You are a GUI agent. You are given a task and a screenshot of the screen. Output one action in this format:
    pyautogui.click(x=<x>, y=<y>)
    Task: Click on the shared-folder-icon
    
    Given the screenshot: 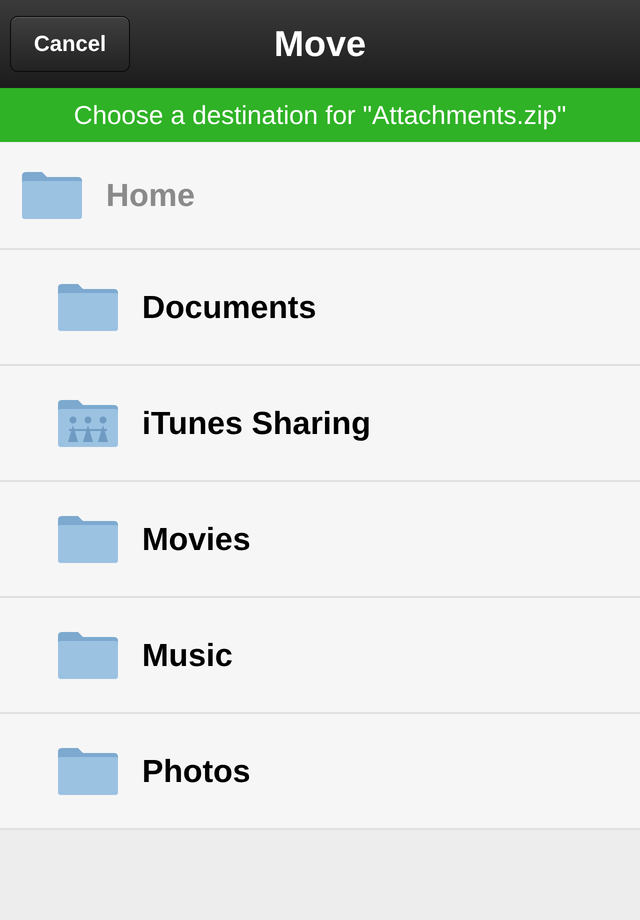 What is the action you would take?
    pyautogui.click(x=88, y=423)
    